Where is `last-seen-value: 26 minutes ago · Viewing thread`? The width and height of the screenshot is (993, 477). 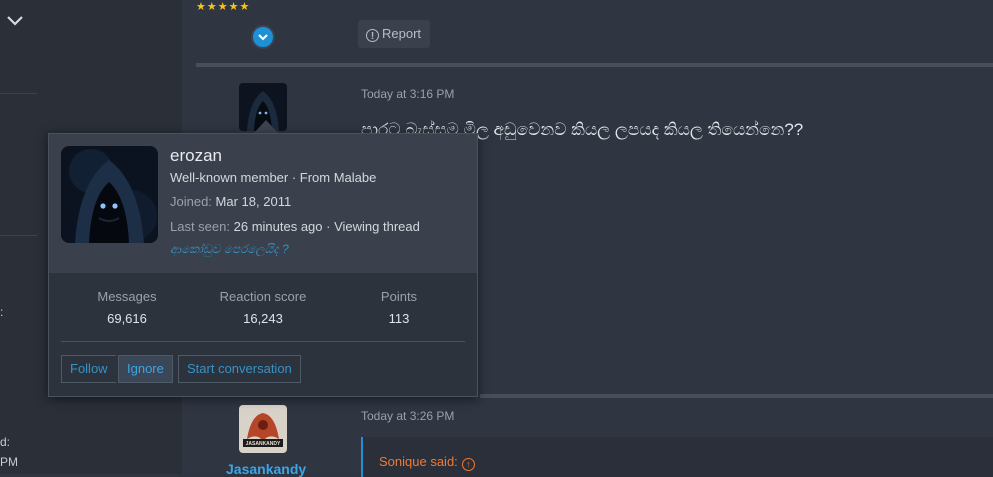
last-seen-value: 26 minutes ago · Viewing thread is located at coordinates (326, 226).